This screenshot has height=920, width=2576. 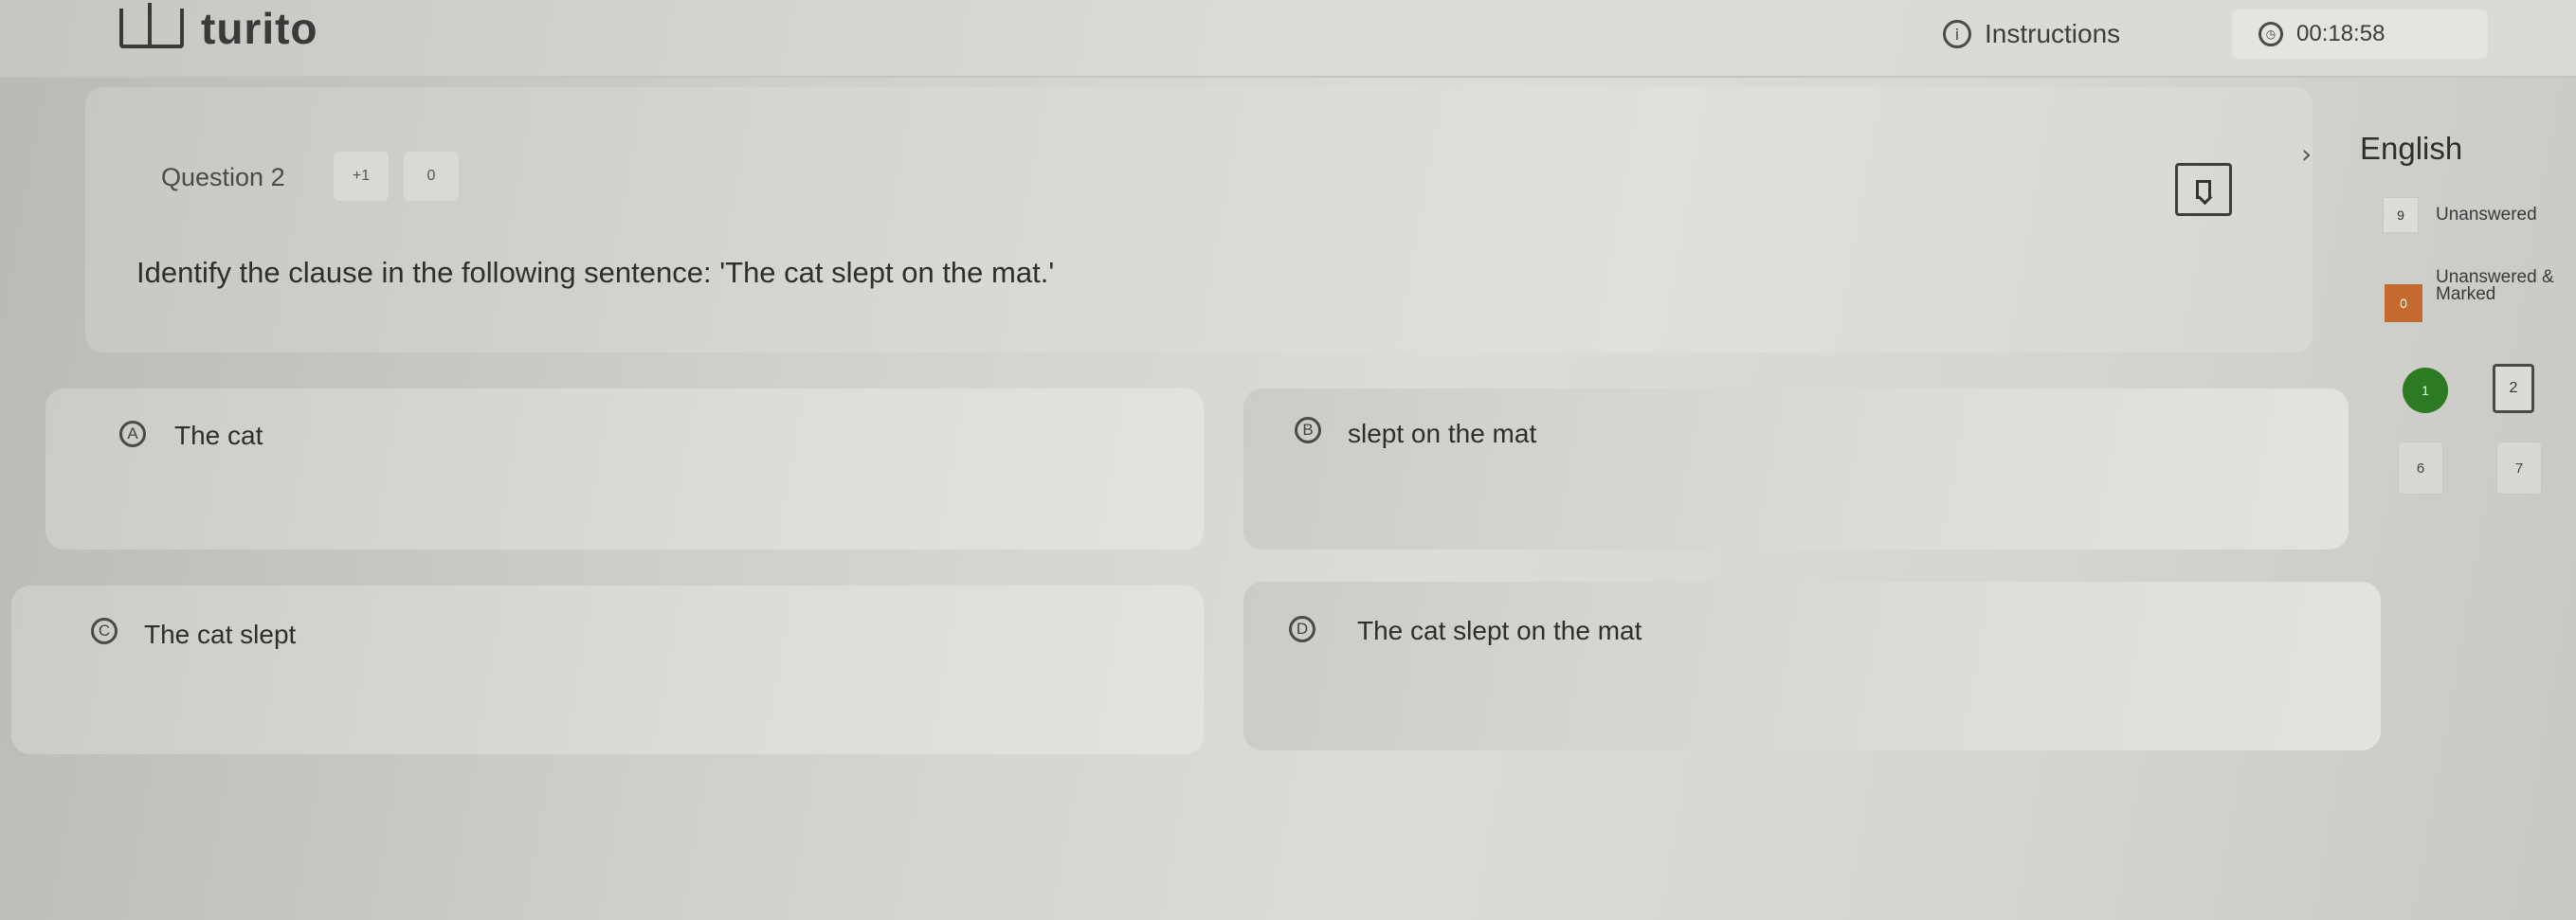 What do you see at coordinates (2401, 215) in the screenshot?
I see `unanswered-count: 9` at bounding box center [2401, 215].